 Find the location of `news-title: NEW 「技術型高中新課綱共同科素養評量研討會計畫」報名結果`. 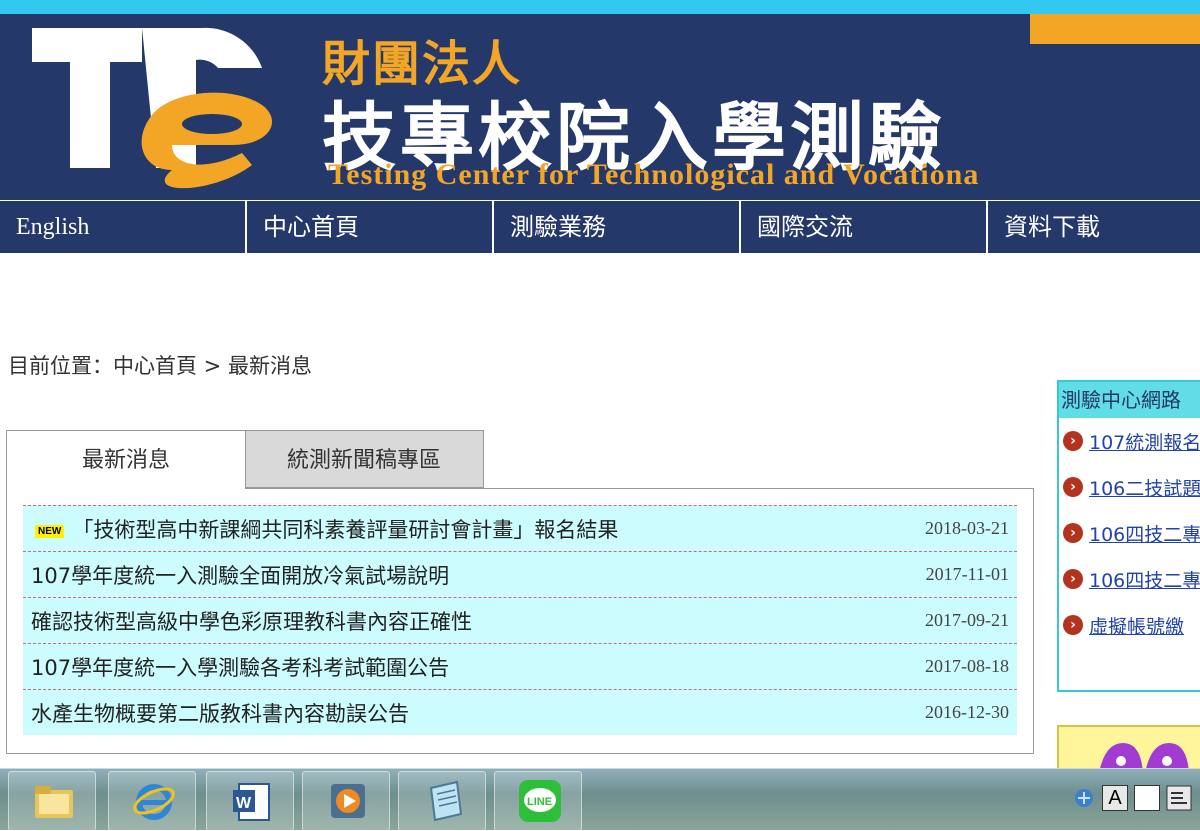

news-title: NEW 「技術型高中新課綱共同科素養評量研討會計畫」報名結果 is located at coordinates (478, 529).